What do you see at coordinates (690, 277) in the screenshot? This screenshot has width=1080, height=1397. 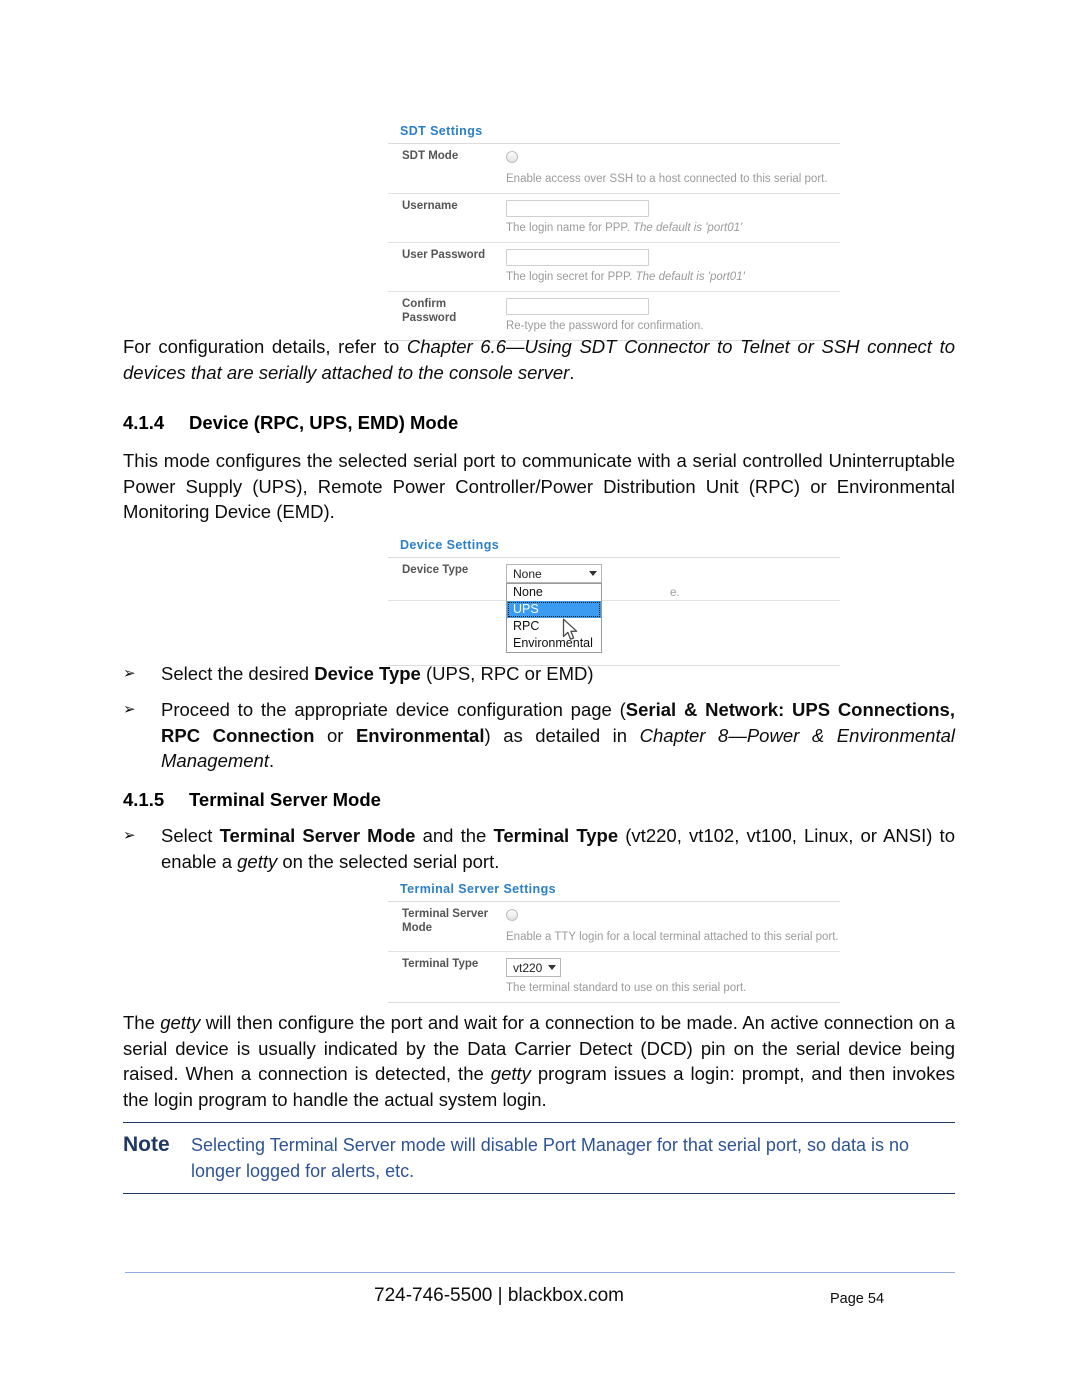 I see `user-password-help-italic: The default is 'port01'` at bounding box center [690, 277].